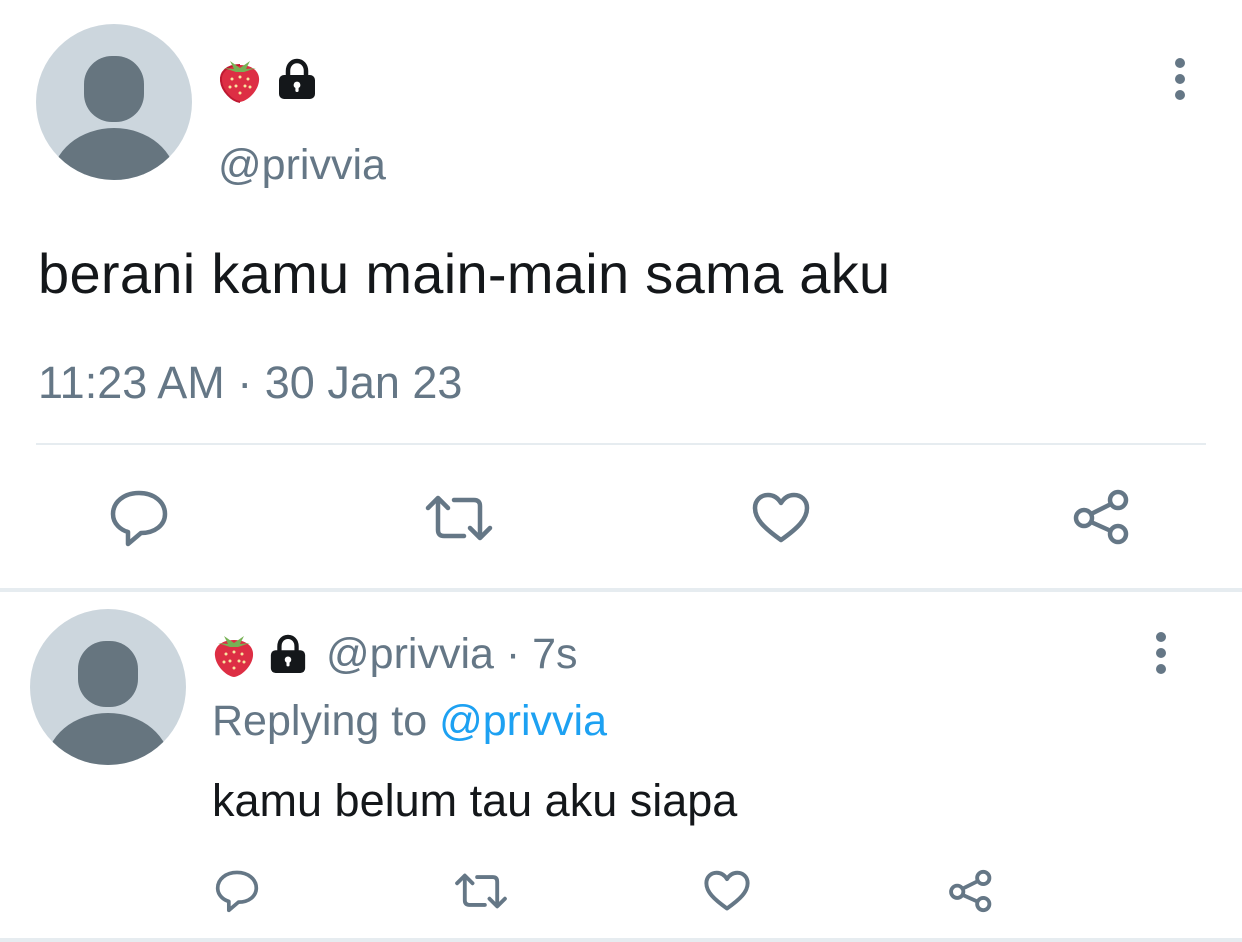 The height and width of the screenshot is (942, 1242). I want to click on section-separator, so click(621, 590).